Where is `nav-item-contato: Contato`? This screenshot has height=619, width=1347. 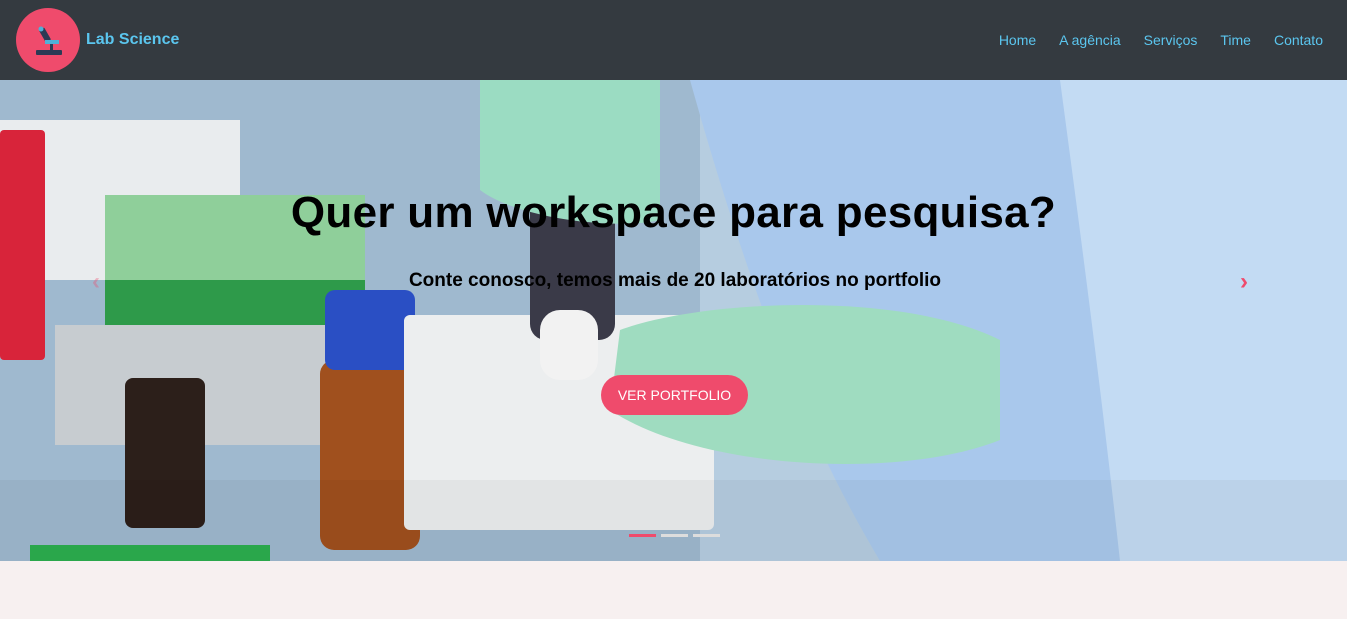
nav-item-contato: Contato is located at coordinates (1298, 40).